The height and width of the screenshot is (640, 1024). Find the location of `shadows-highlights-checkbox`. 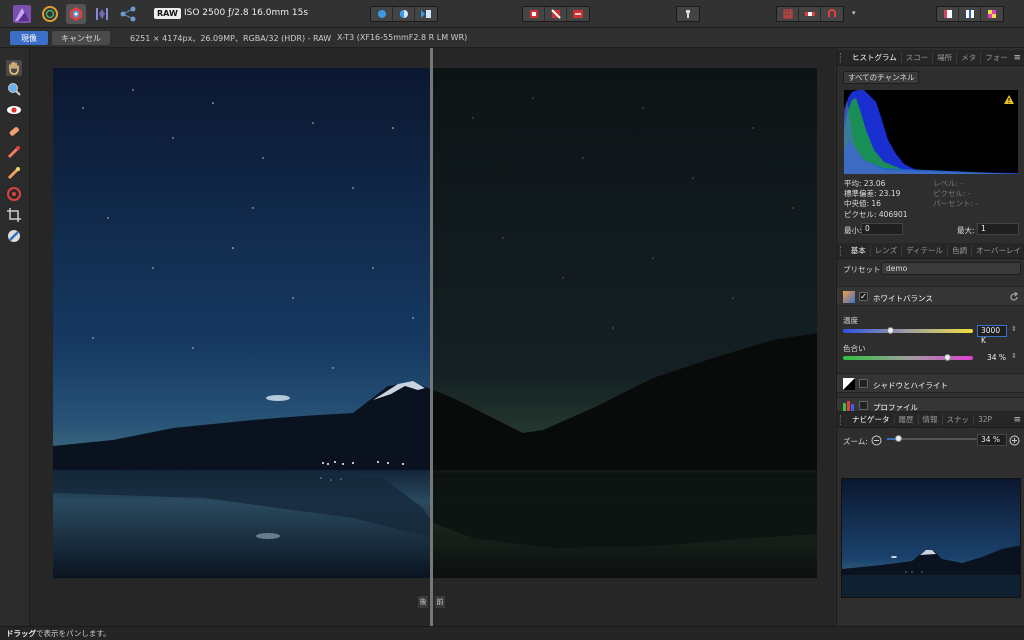

shadows-highlights-checkbox is located at coordinates (863, 383).